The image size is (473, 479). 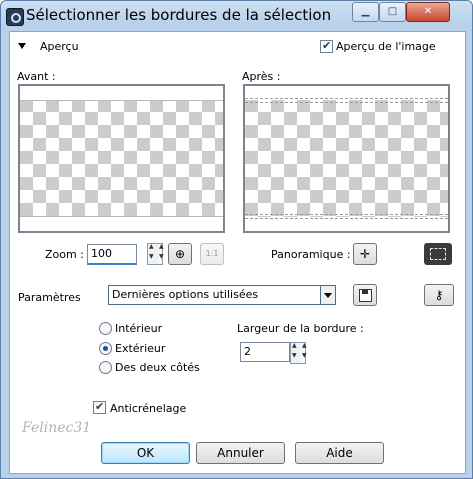 I want to click on app-icon, so click(x=15, y=17).